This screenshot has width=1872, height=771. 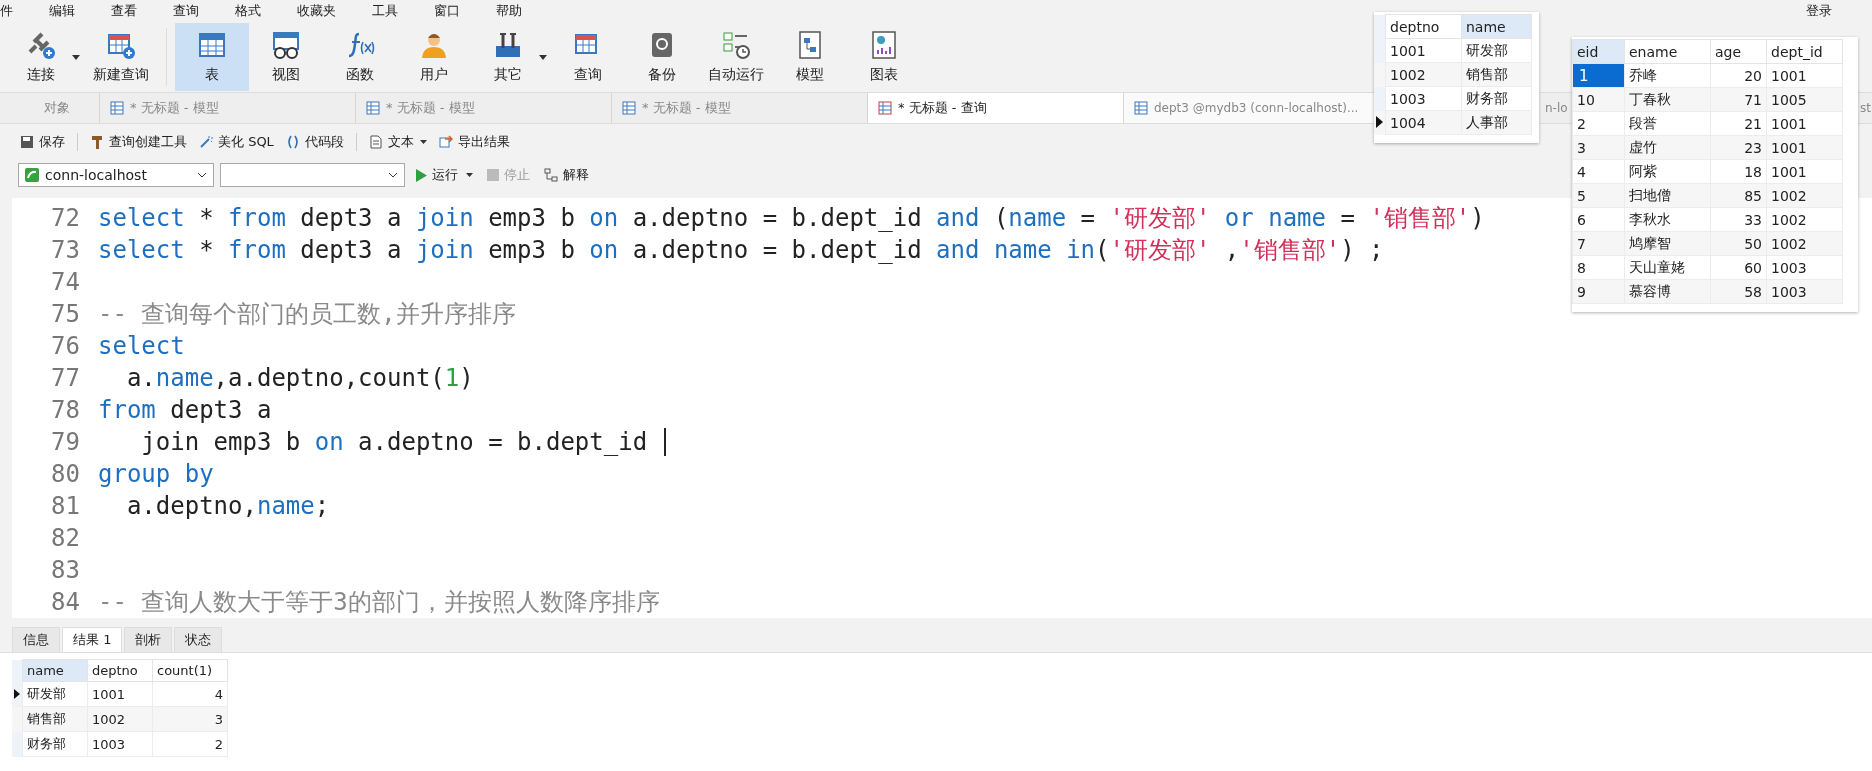 I want to click on column-header: ename, so click(x=1667, y=51).